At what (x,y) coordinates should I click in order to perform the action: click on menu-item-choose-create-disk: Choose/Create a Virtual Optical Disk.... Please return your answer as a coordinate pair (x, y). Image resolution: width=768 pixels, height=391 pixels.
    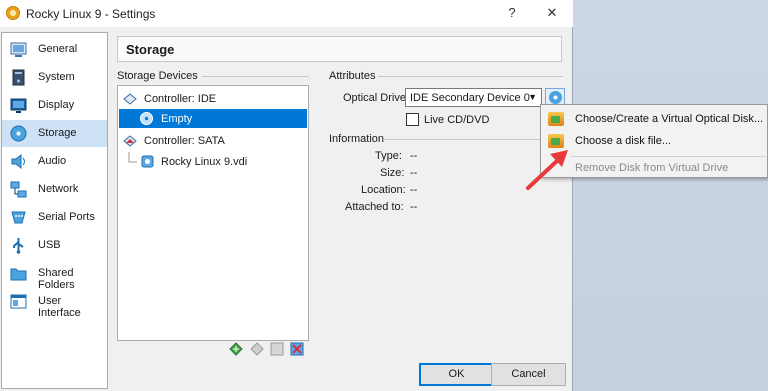
    Looking at the image, I should click on (655, 119).